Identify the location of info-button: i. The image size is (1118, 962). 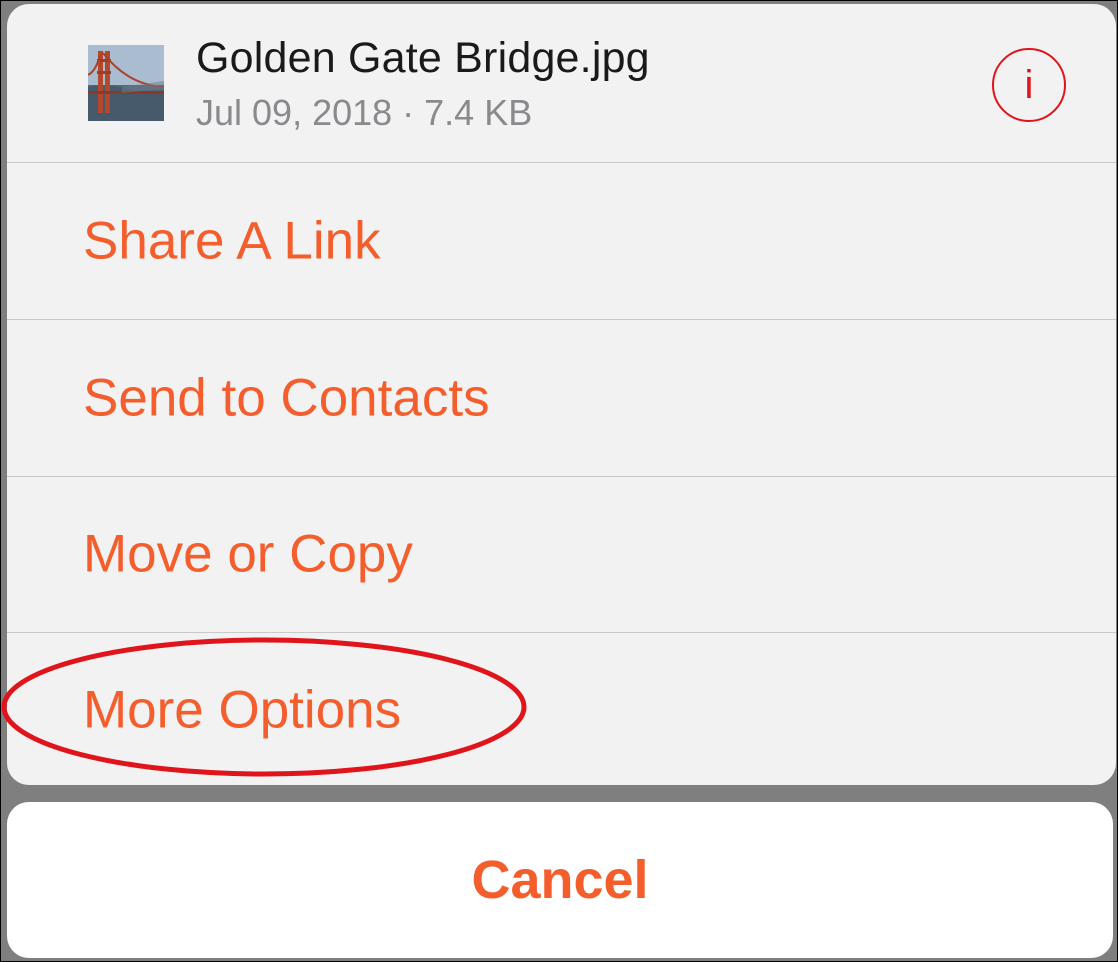
(1029, 85).